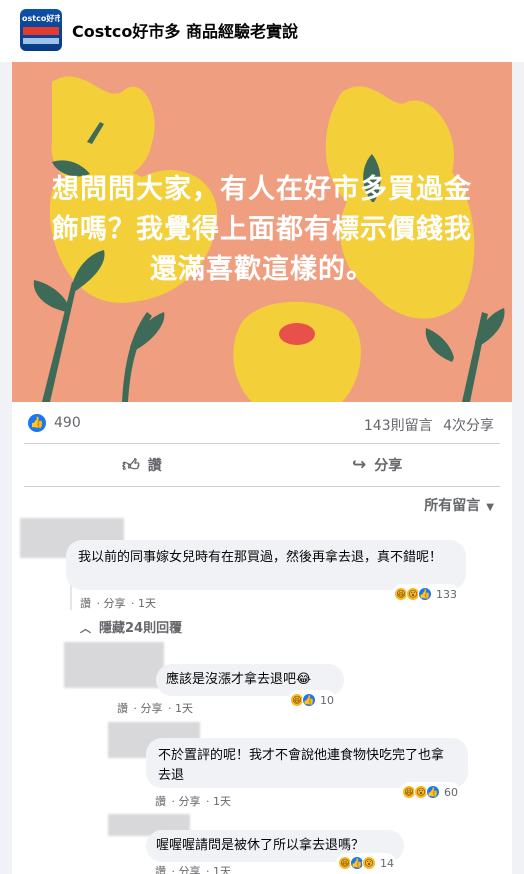 This screenshot has height=874, width=524. What do you see at coordinates (451, 792) in the screenshot?
I see `reaction-count: 60` at bounding box center [451, 792].